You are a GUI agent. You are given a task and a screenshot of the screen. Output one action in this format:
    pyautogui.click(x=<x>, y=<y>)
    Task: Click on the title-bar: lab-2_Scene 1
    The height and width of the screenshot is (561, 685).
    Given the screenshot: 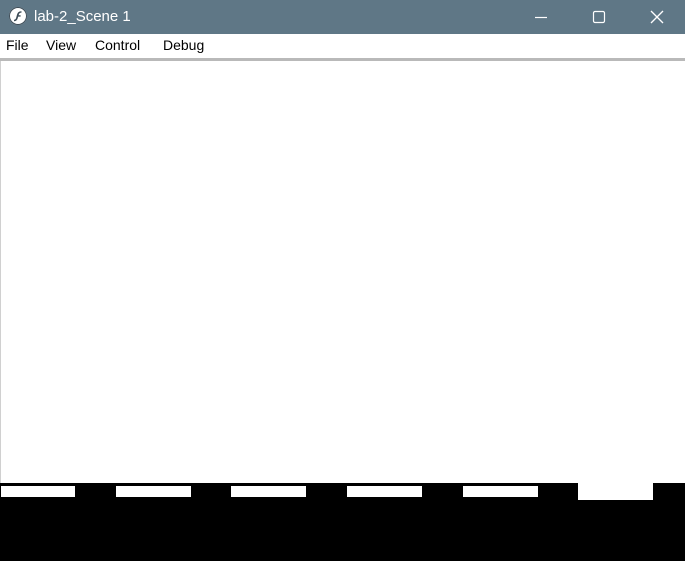 What is the action you would take?
    pyautogui.click(x=342, y=17)
    